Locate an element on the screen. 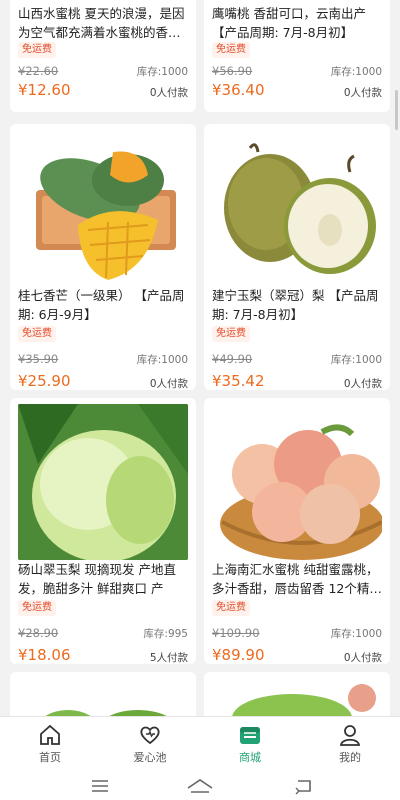  original-price: ¥28.90 is located at coordinates (38, 633).